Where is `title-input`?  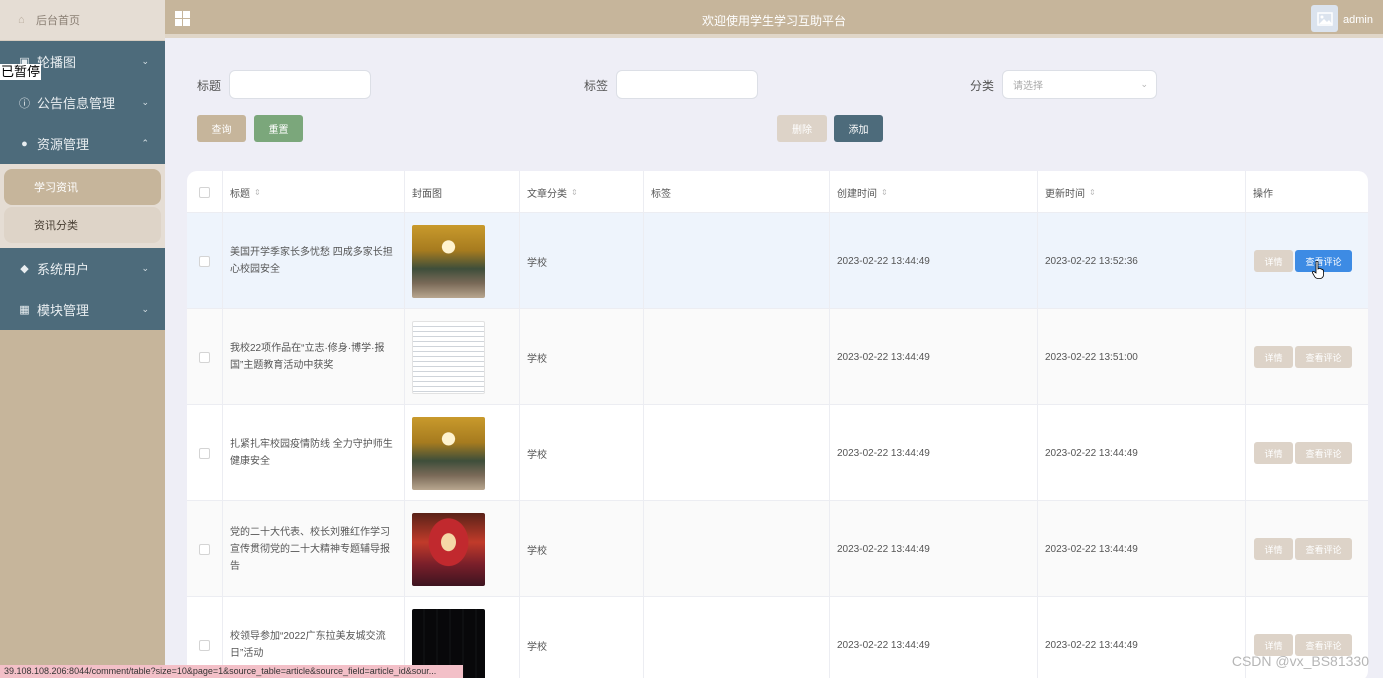 title-input is located at coordinates (300, 84).